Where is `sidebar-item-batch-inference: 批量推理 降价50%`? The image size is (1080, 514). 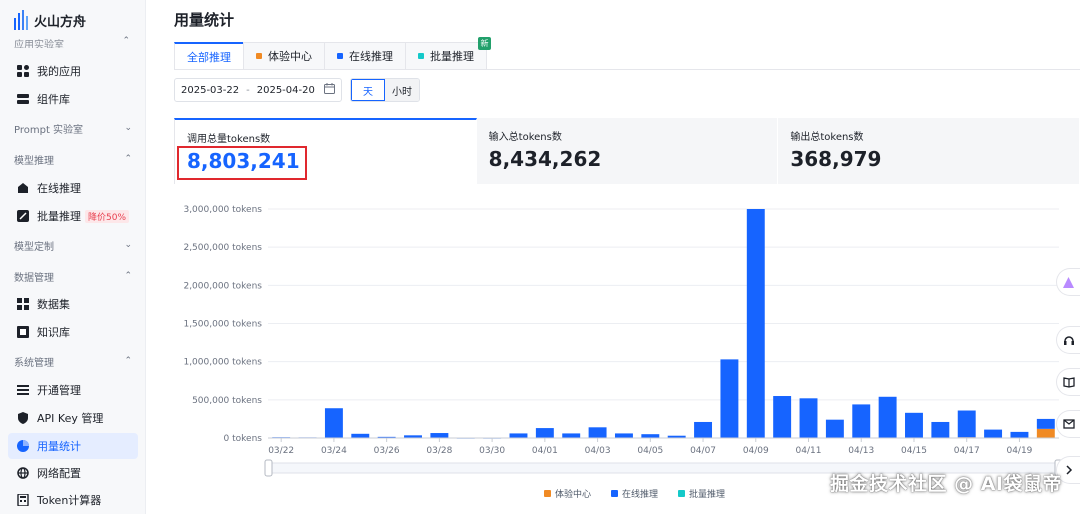
sidebar-item-batch-inference: 批量推理 降价50% is located at coordinates (73, 216).